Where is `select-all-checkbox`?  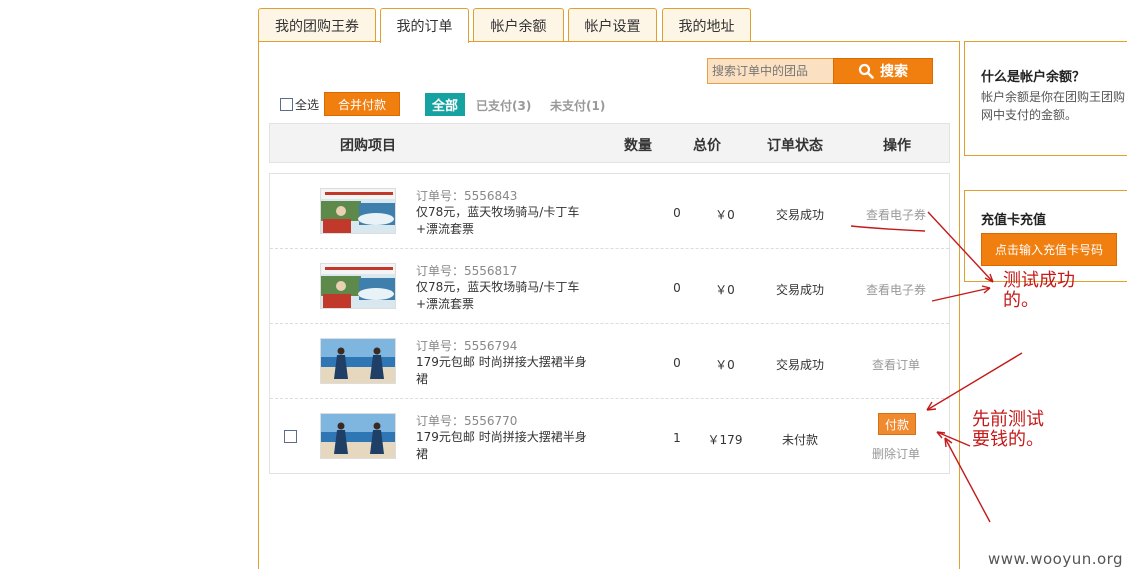 select-all-checkbox is located at coordinates (286, 104).